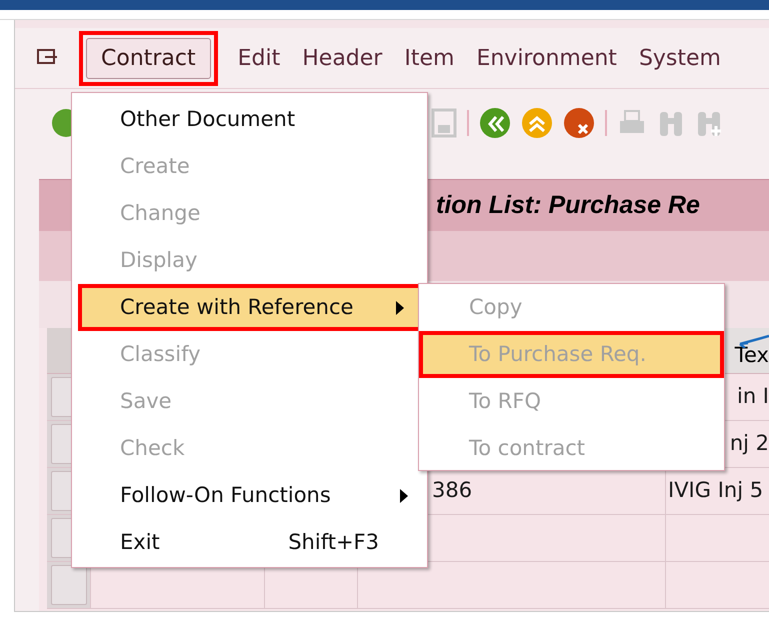 The width and height of the screenshot is (769, 620). What do you see at coordinates (679, 58) in the screenshot?
I see `menu-bar-item: System` at bounding box center [679, 58].